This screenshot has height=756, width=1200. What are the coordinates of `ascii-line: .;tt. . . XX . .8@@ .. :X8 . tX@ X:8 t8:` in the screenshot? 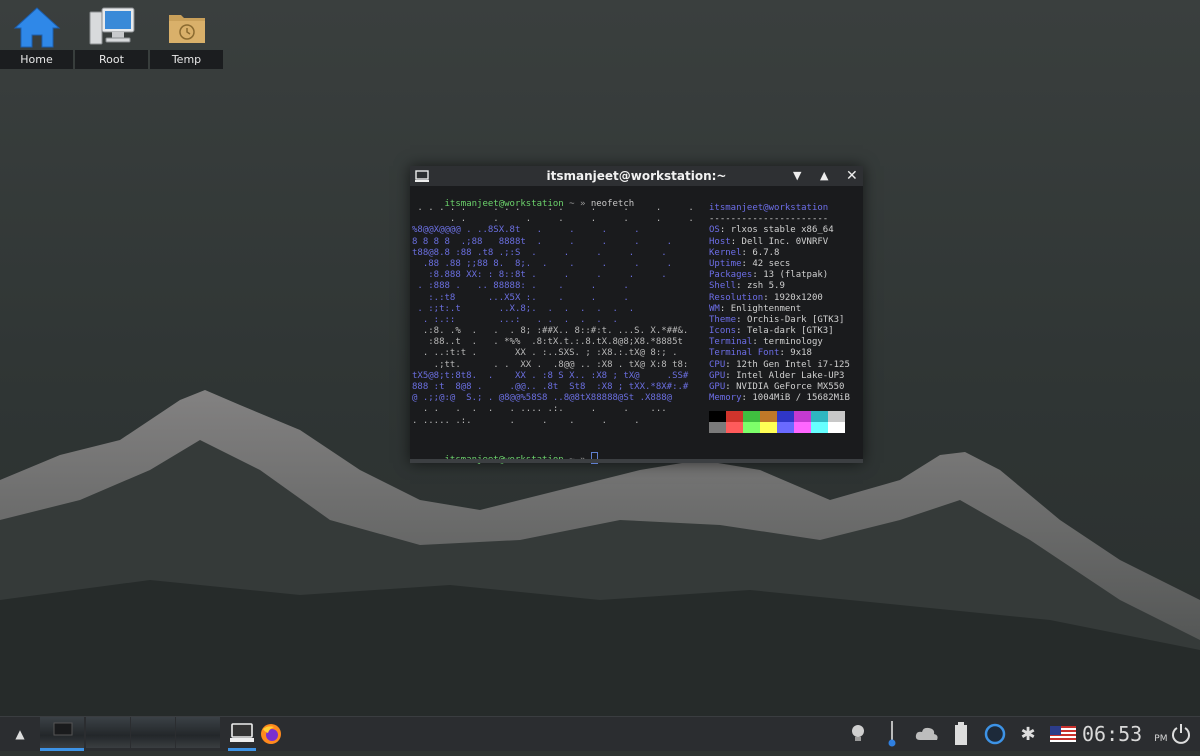 It's located at (550, 364).